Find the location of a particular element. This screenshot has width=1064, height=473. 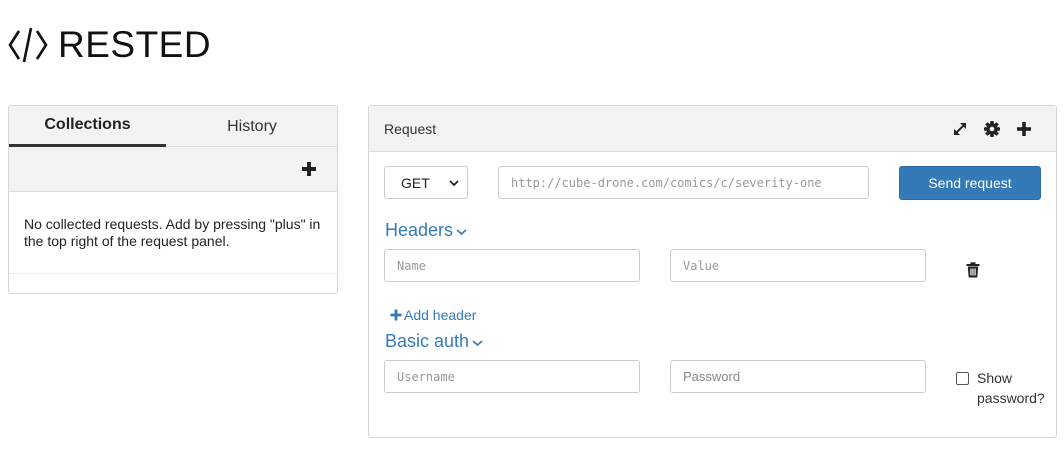

add-header-button: Add header is located at coordinates (433, 315).